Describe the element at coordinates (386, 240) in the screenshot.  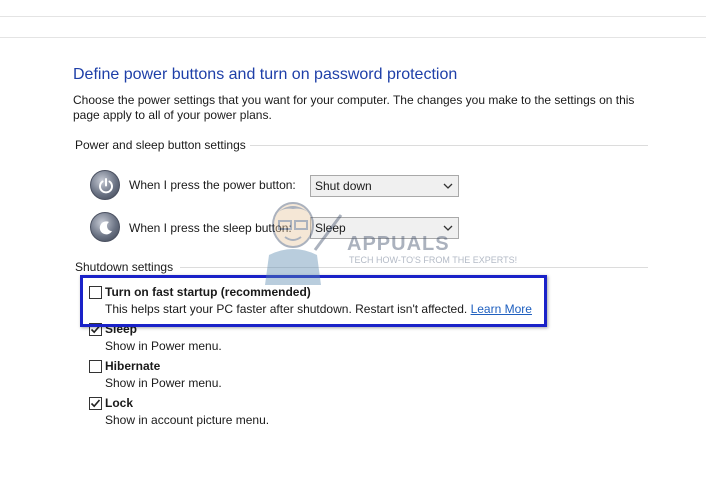
I see `appuals-watermark: APPUALS TECH HOW-TO'S FROM THE EXPERTS!` at that location.